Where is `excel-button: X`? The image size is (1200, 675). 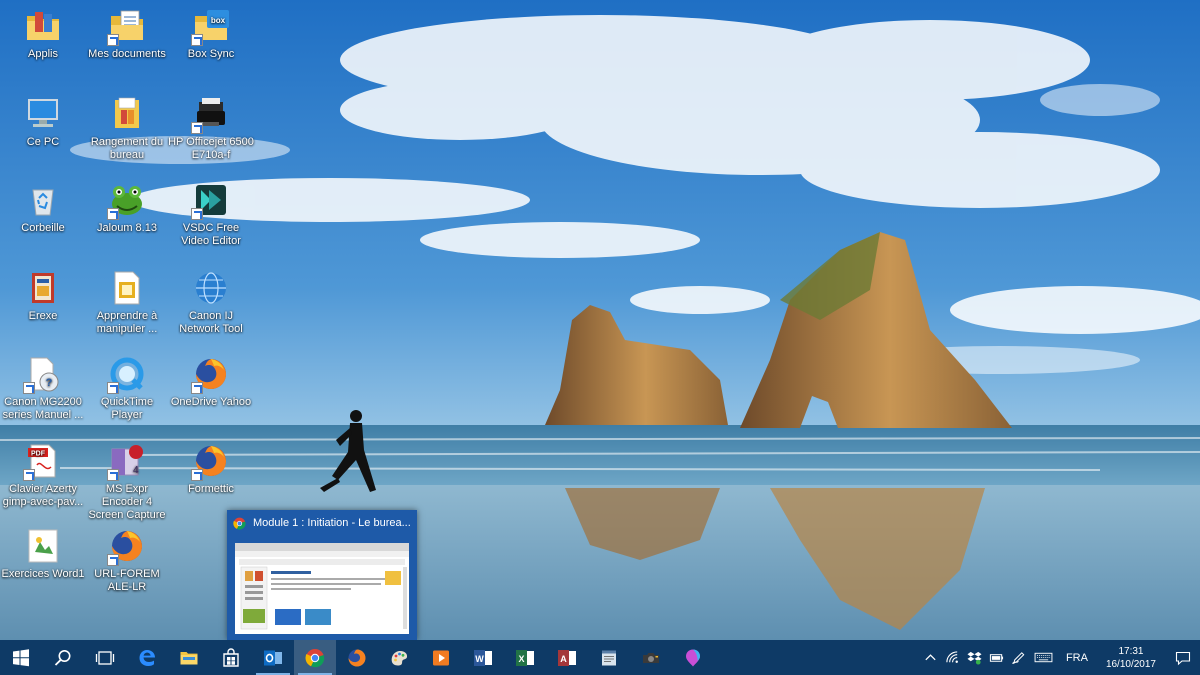
excel-button: X is located at coordinates (525, 657).